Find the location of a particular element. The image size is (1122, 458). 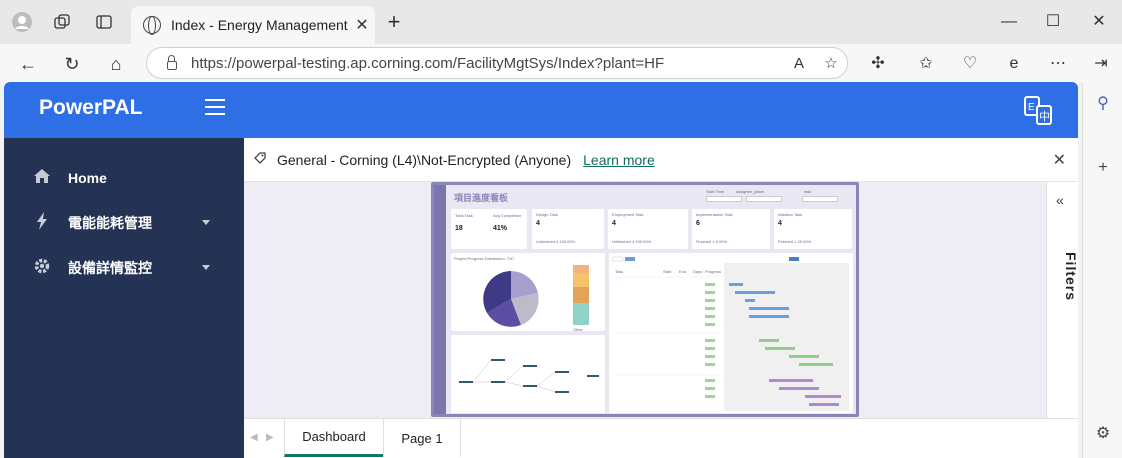

edge-sidebar: ⚲ + ⚙ is located at coordinates (1102, 270).